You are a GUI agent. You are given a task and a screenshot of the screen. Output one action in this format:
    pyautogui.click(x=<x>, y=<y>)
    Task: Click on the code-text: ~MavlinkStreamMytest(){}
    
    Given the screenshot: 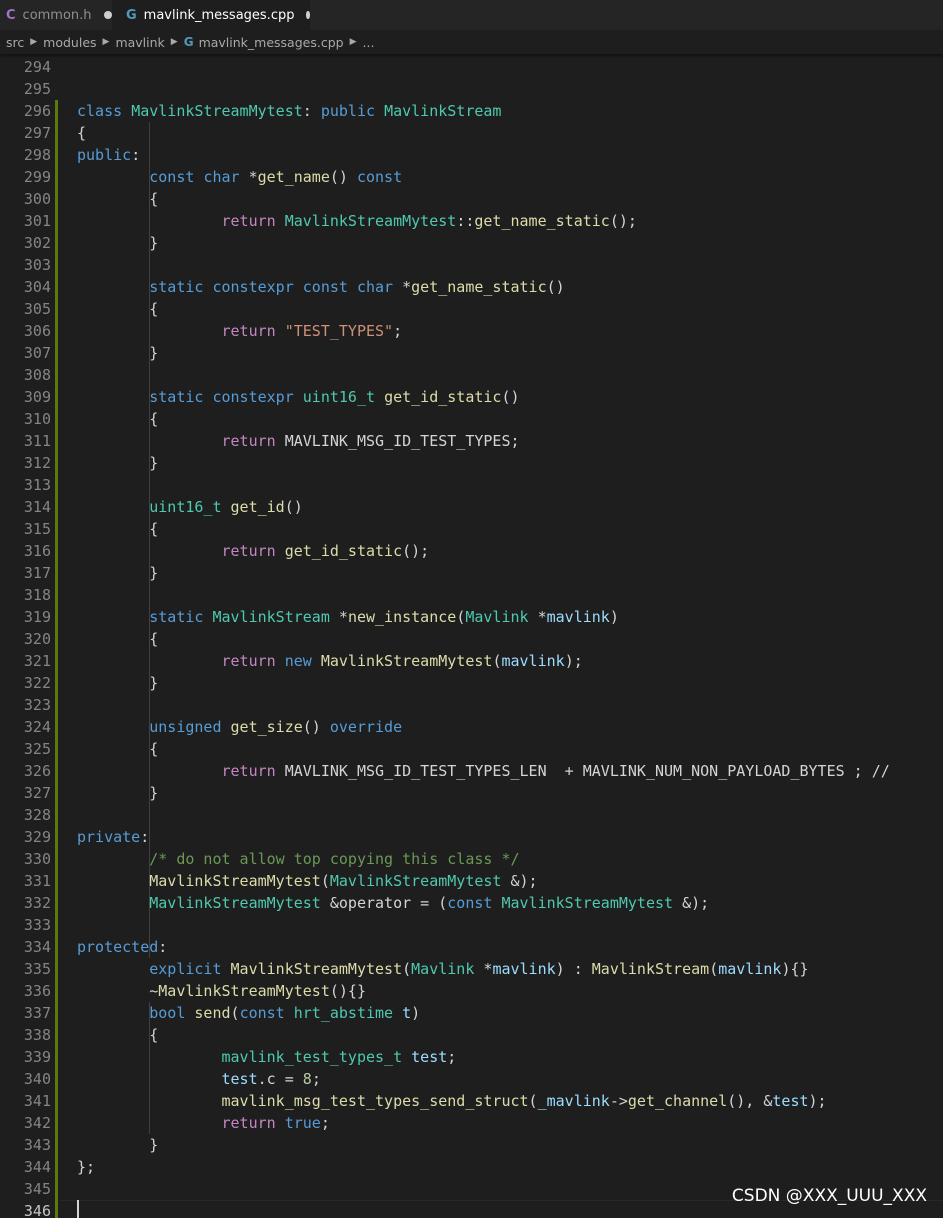 What is the action you would take?
    pyautogui.click(x=221, y=991)
    